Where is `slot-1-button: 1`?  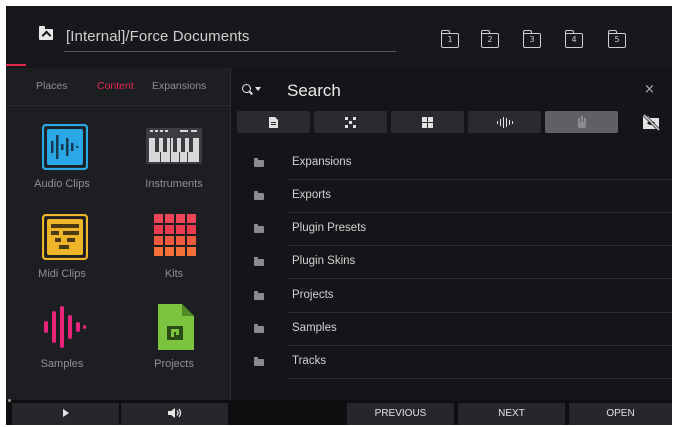 slot-1-button: 1 is located at coordinates (450, 39).